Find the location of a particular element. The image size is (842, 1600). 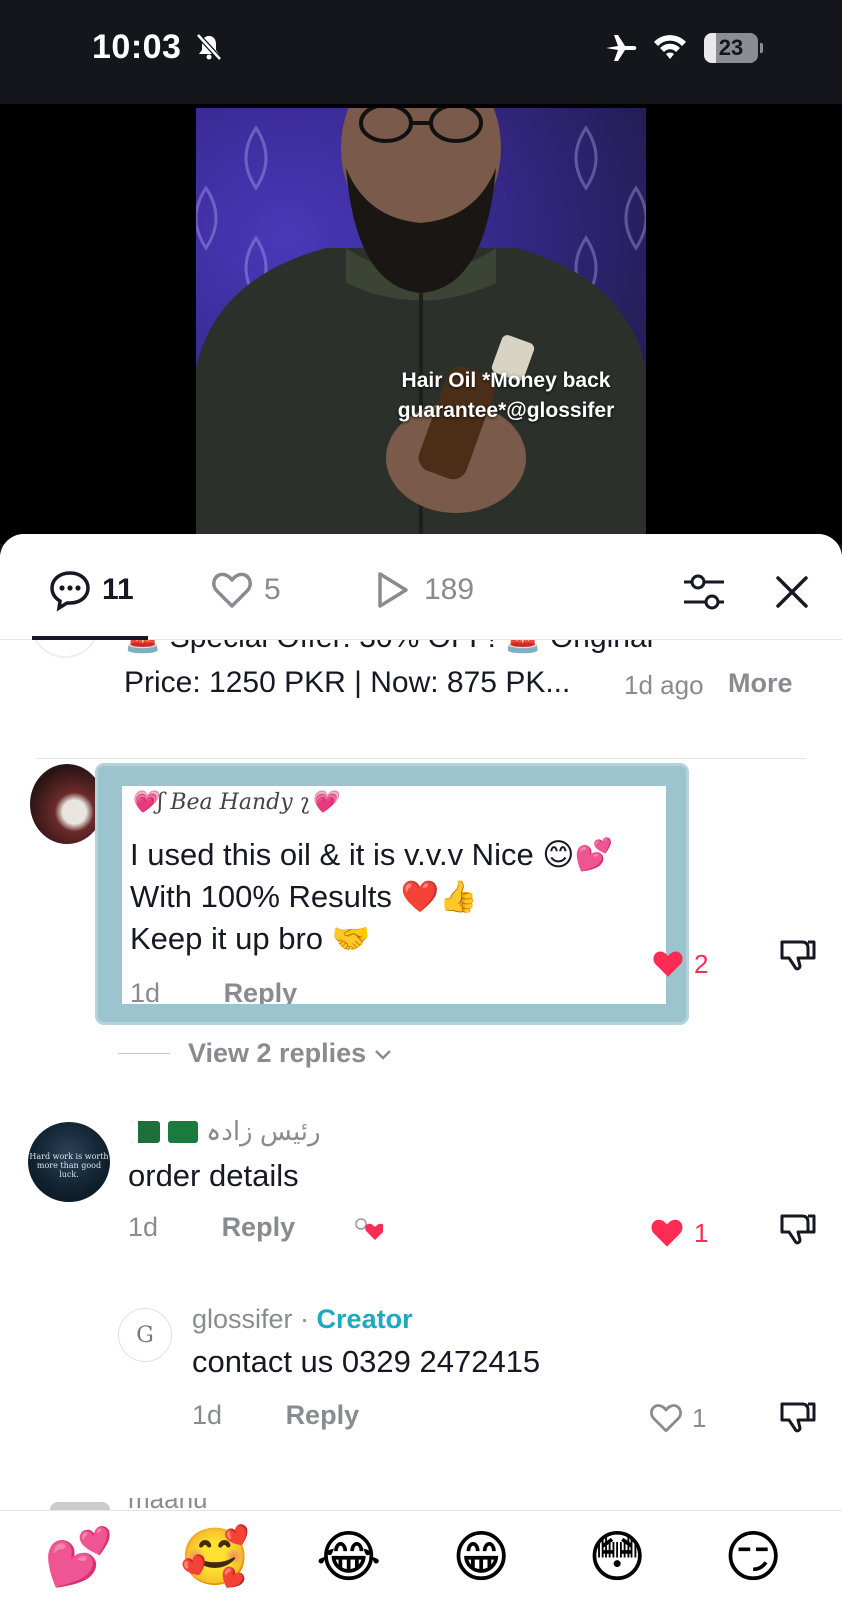

comment-bubble-icon is located at coordinates (70, 591).